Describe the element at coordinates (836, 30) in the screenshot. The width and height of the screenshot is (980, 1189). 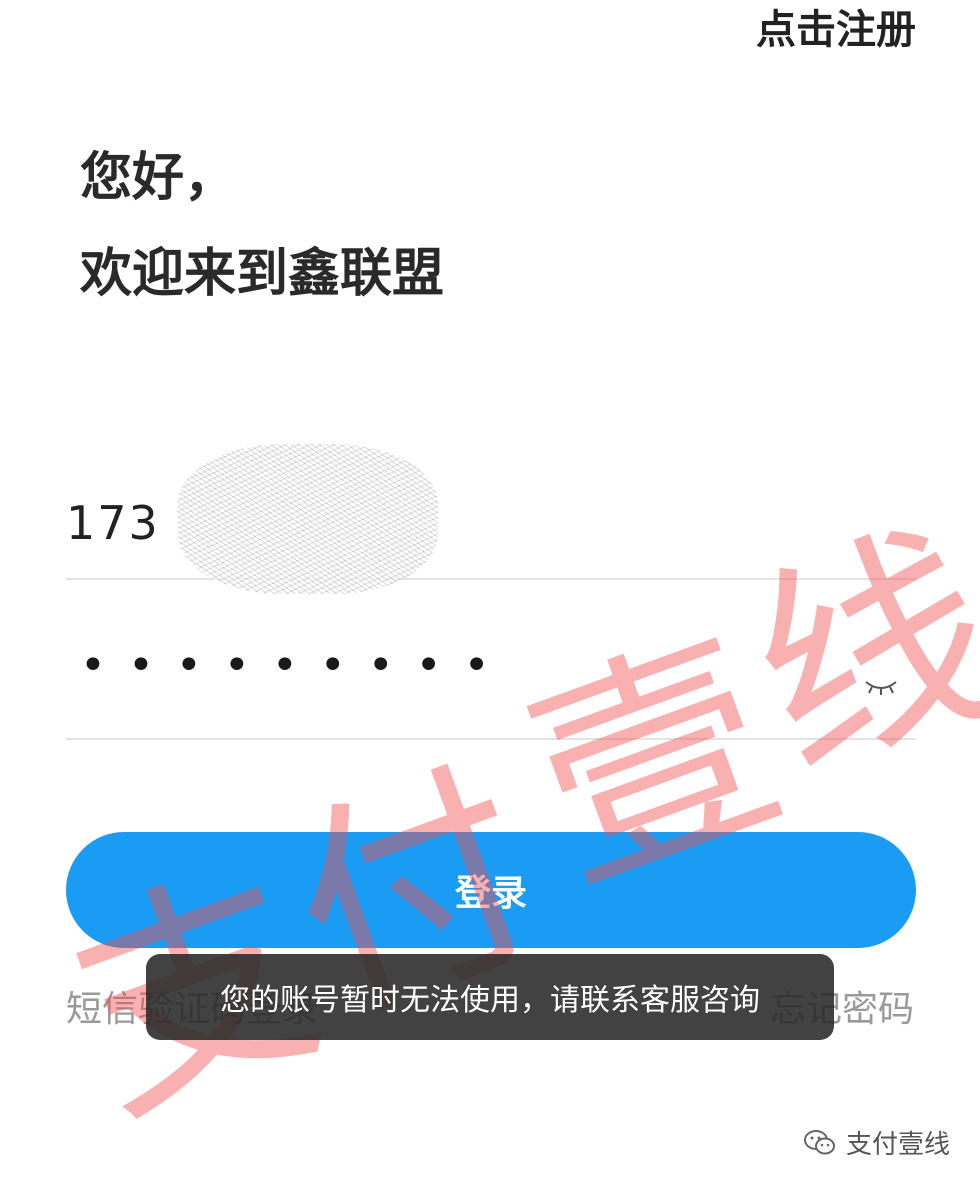
I see `register-link: 点击注册` at that location.